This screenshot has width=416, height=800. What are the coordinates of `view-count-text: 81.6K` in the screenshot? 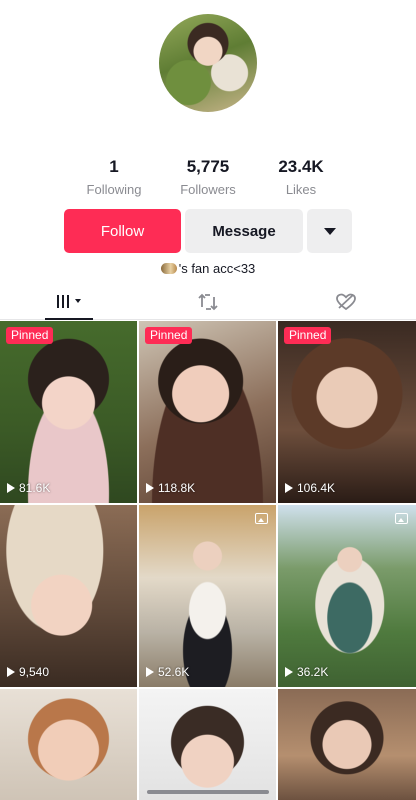 It's located at (35, 488).